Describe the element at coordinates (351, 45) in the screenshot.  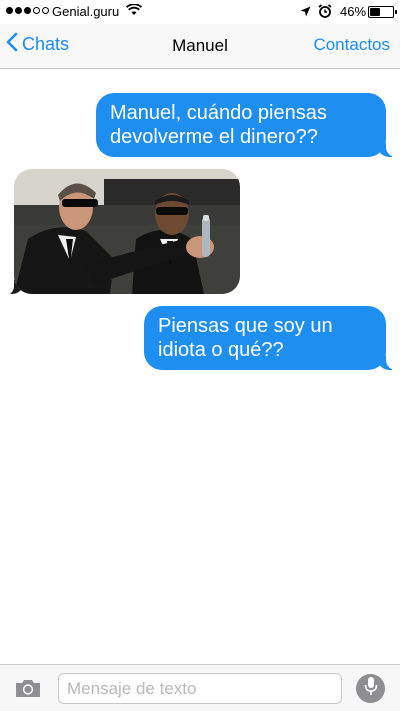
I see `contacts-button: Contactos` at that location.